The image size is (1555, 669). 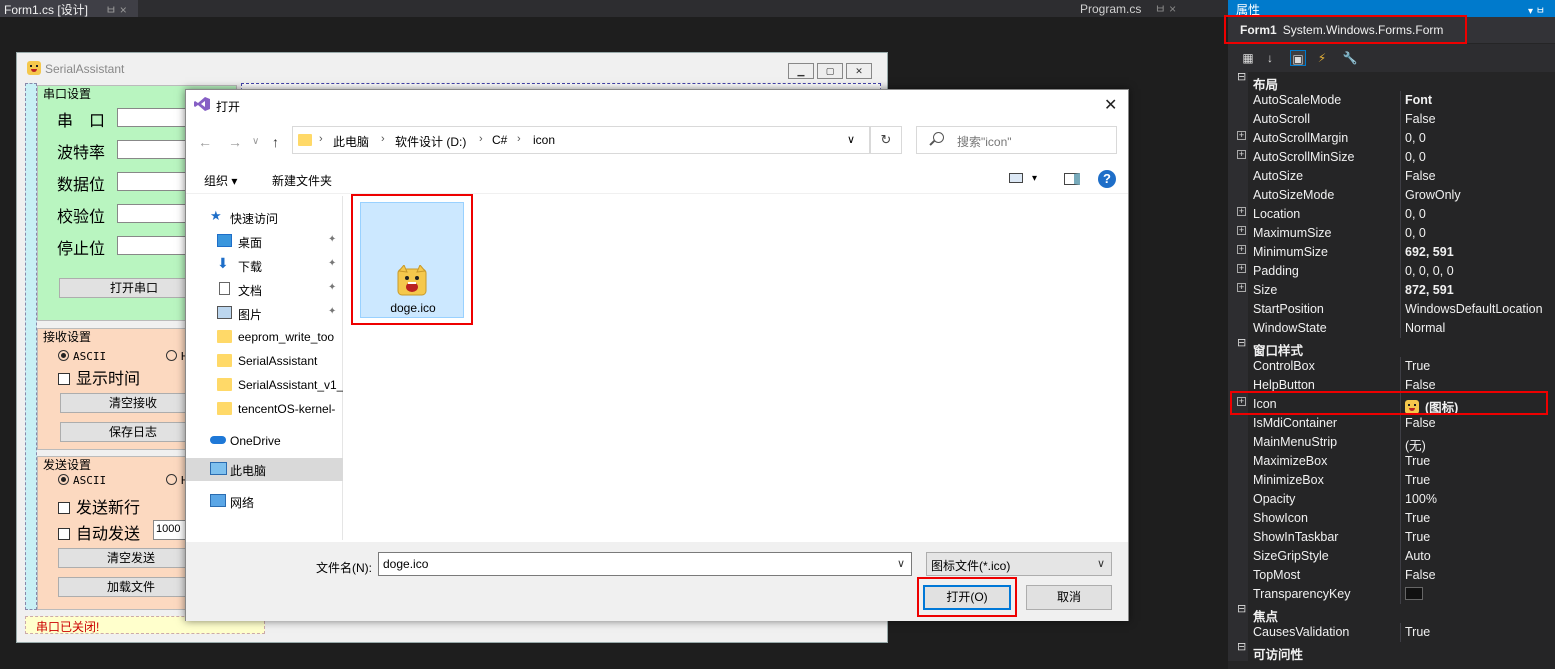 What do you see at coordinates (1391, 556) in the screenshot?
I see `property-row: SizeGripStyle Auto` at bounding box center [1391, 556].